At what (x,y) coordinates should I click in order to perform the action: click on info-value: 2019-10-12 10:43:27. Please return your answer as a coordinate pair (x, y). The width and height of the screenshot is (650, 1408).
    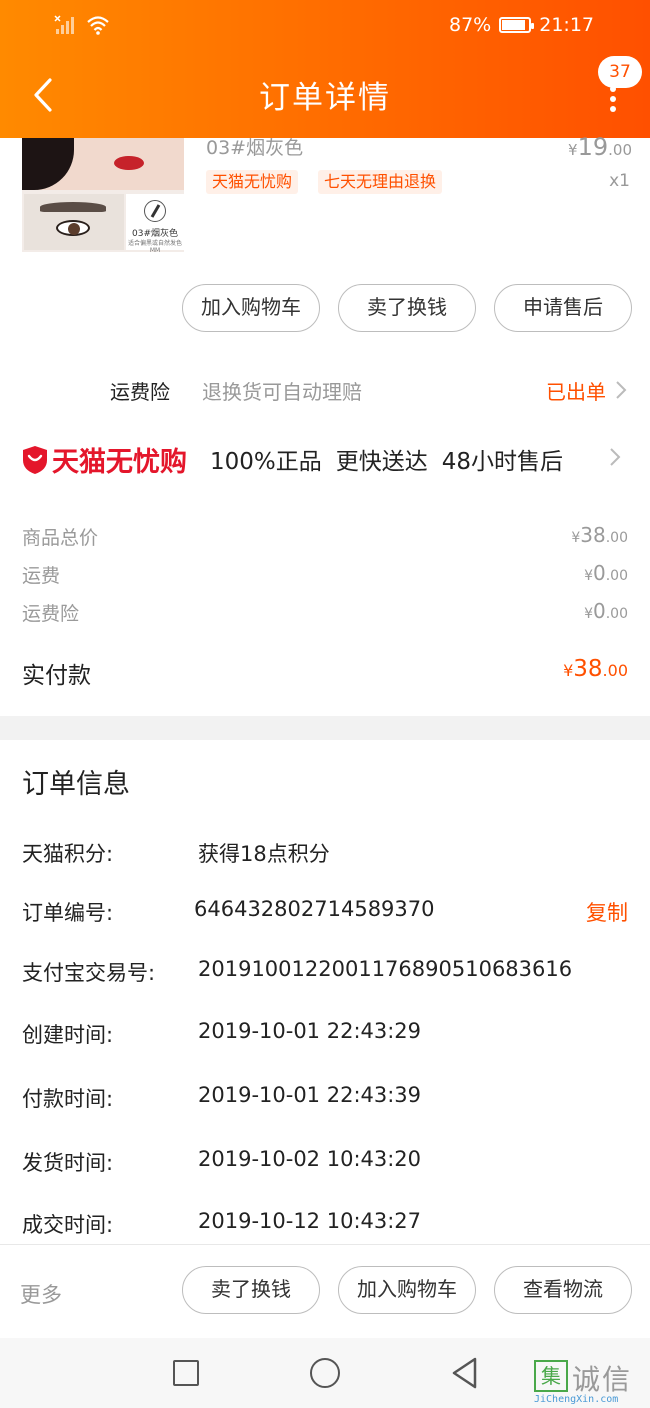
    Looking at the image, I should click on (310, 1221).